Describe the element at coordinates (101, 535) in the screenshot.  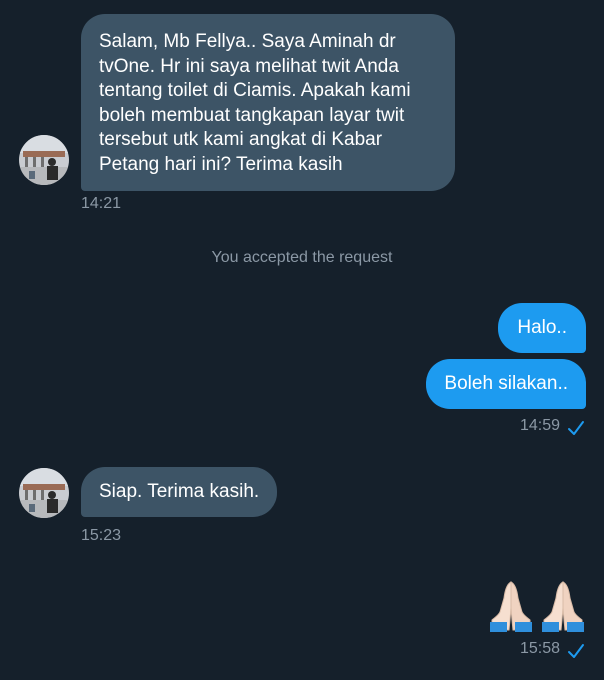
I see `message-timestamp: 15:23` at that location.